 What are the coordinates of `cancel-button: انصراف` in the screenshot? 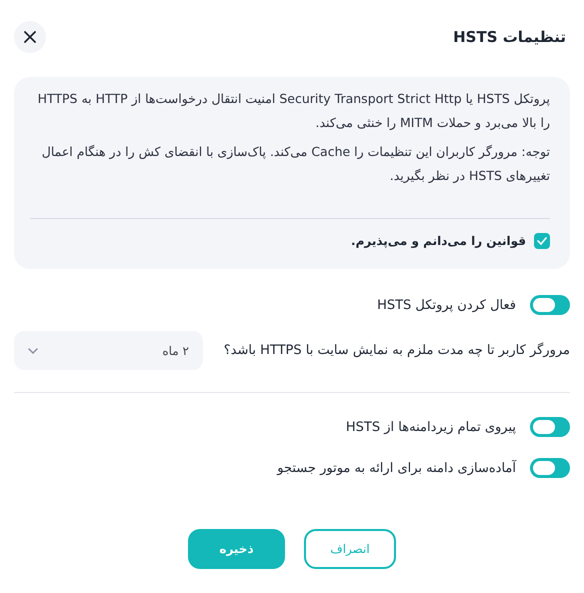 It's located at (350, 549).